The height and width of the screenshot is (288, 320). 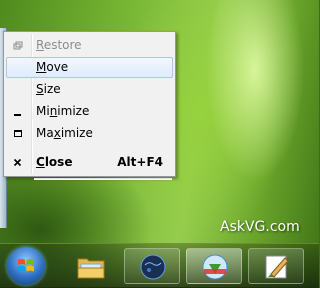 What do you see at coordinates (140, 162) in the screenshot?
I see `menu-item-shortcut: Alt+F4` at bounding box center [140, 162].